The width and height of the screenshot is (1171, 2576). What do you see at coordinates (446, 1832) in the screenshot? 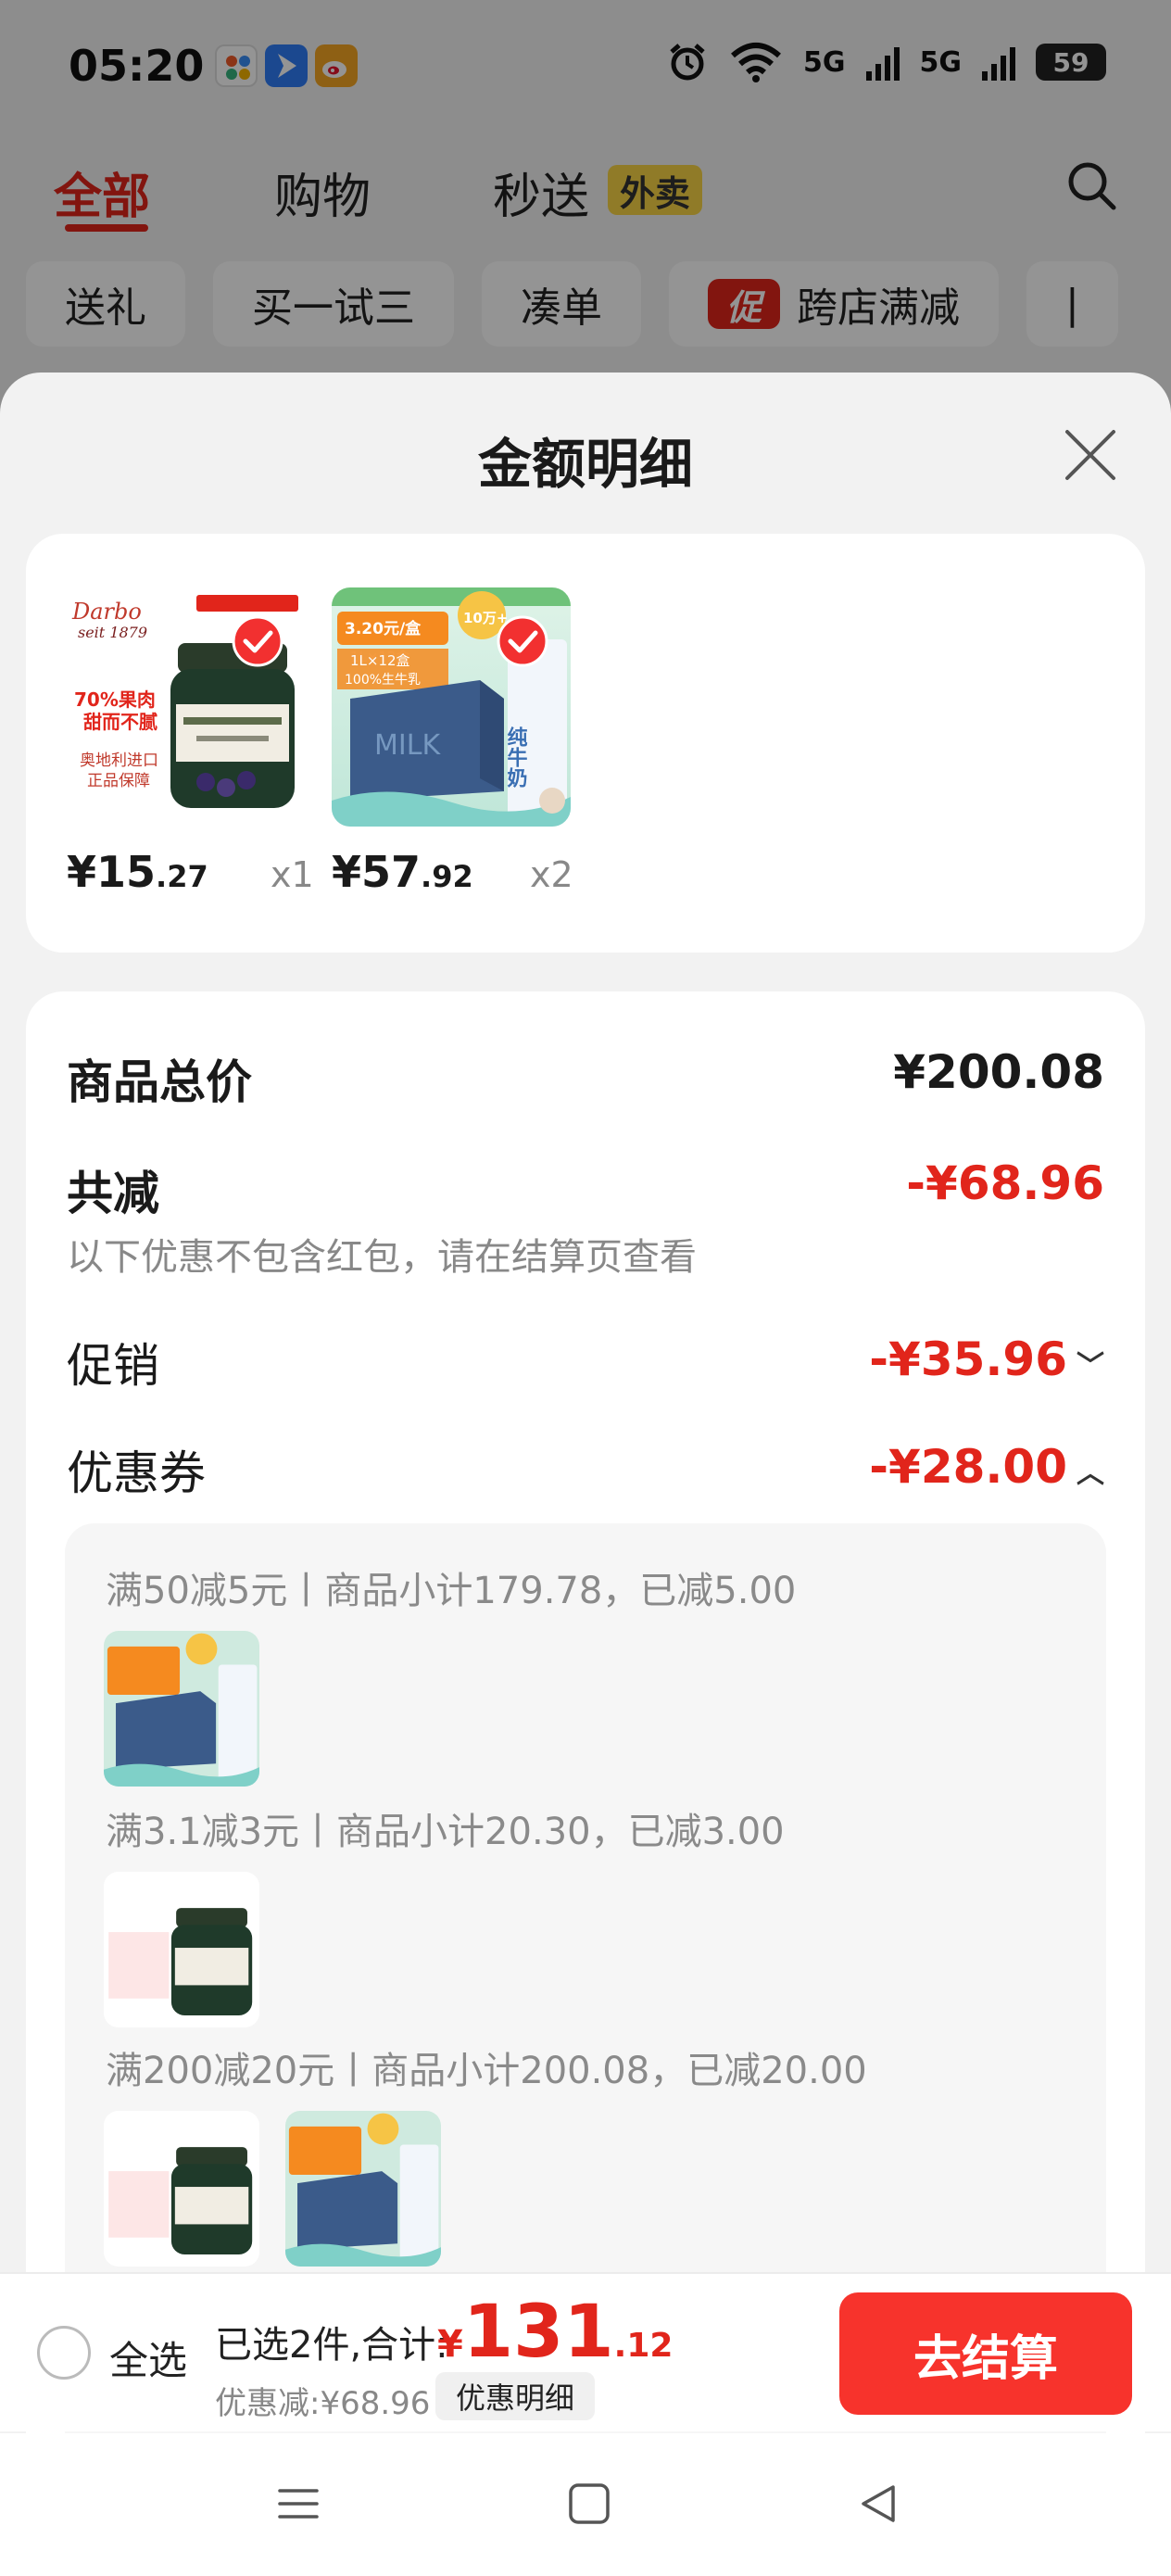
I see `coupon-line: 满3.1减3元丨商品小计20.30，已减3.00` at bounding box center [446, 1832].